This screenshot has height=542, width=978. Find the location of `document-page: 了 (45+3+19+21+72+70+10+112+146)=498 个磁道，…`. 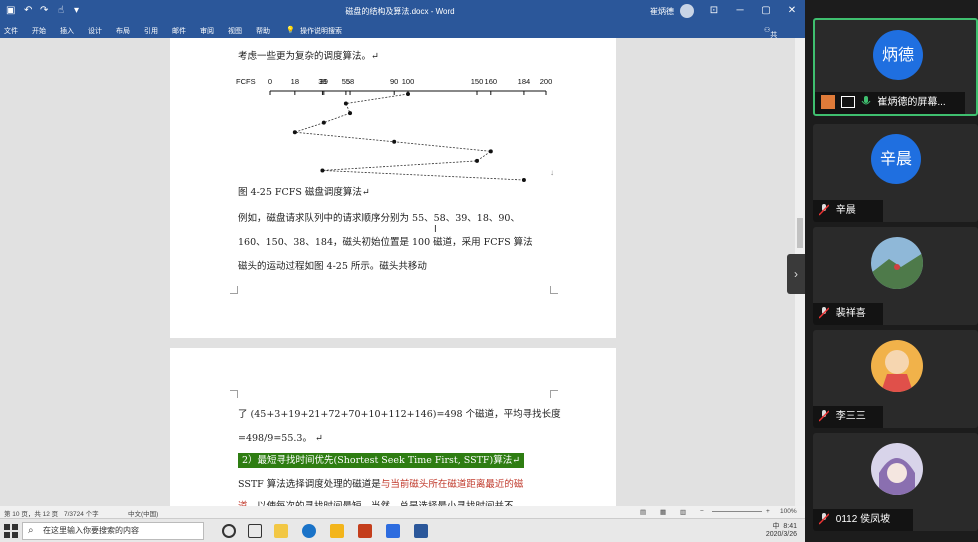

document-page: 了 (45+3+19+21+72+70+10+112+146)=498 个磁道，… is located at coordinates (393, 430).